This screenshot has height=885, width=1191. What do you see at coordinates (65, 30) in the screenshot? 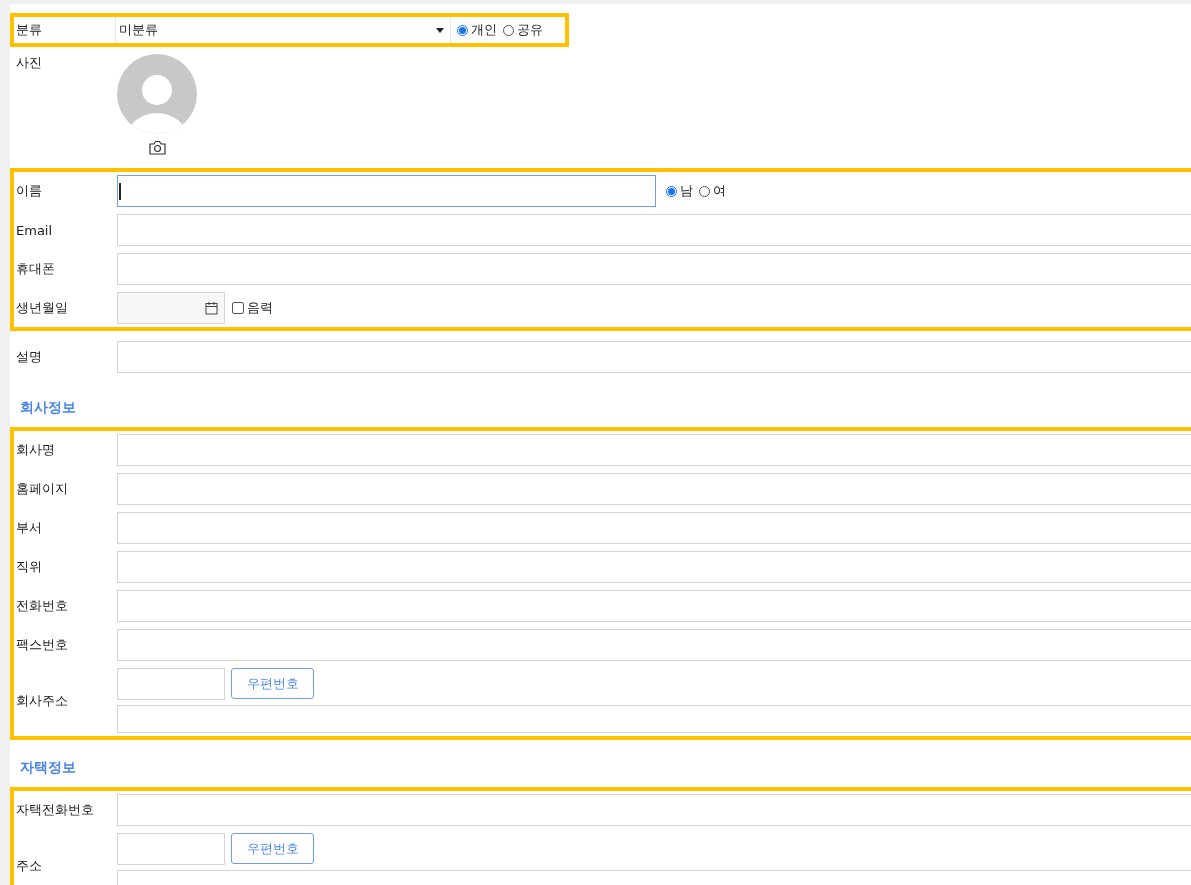
I see `field-label: 분류` at bounding box center [65, 30].